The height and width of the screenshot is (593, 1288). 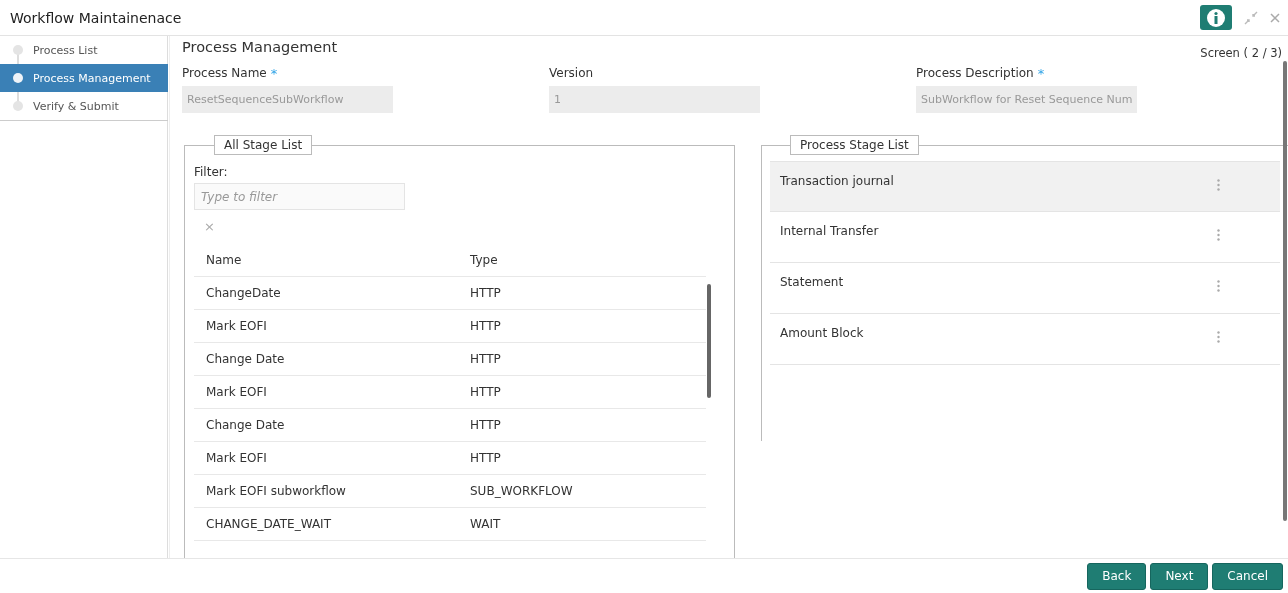 What do you see at coordinates (1117, 576) in the screenshot?
I see `footer-button: Back` at bounding box center [1117, 576].